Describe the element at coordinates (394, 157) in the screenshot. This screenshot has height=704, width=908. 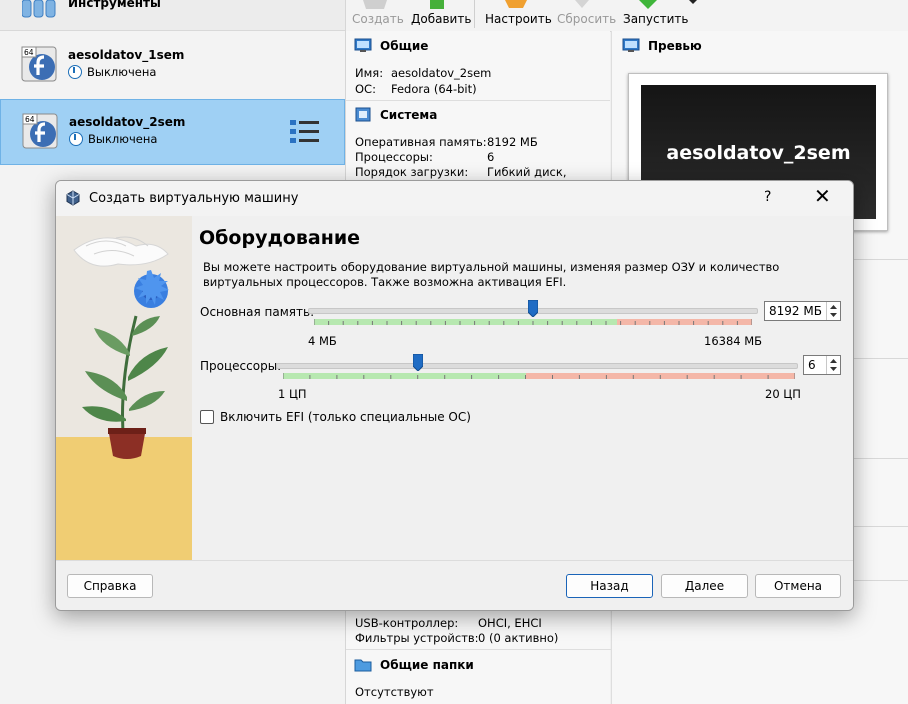
I see `cpu-key: Процессоры:` at that location.